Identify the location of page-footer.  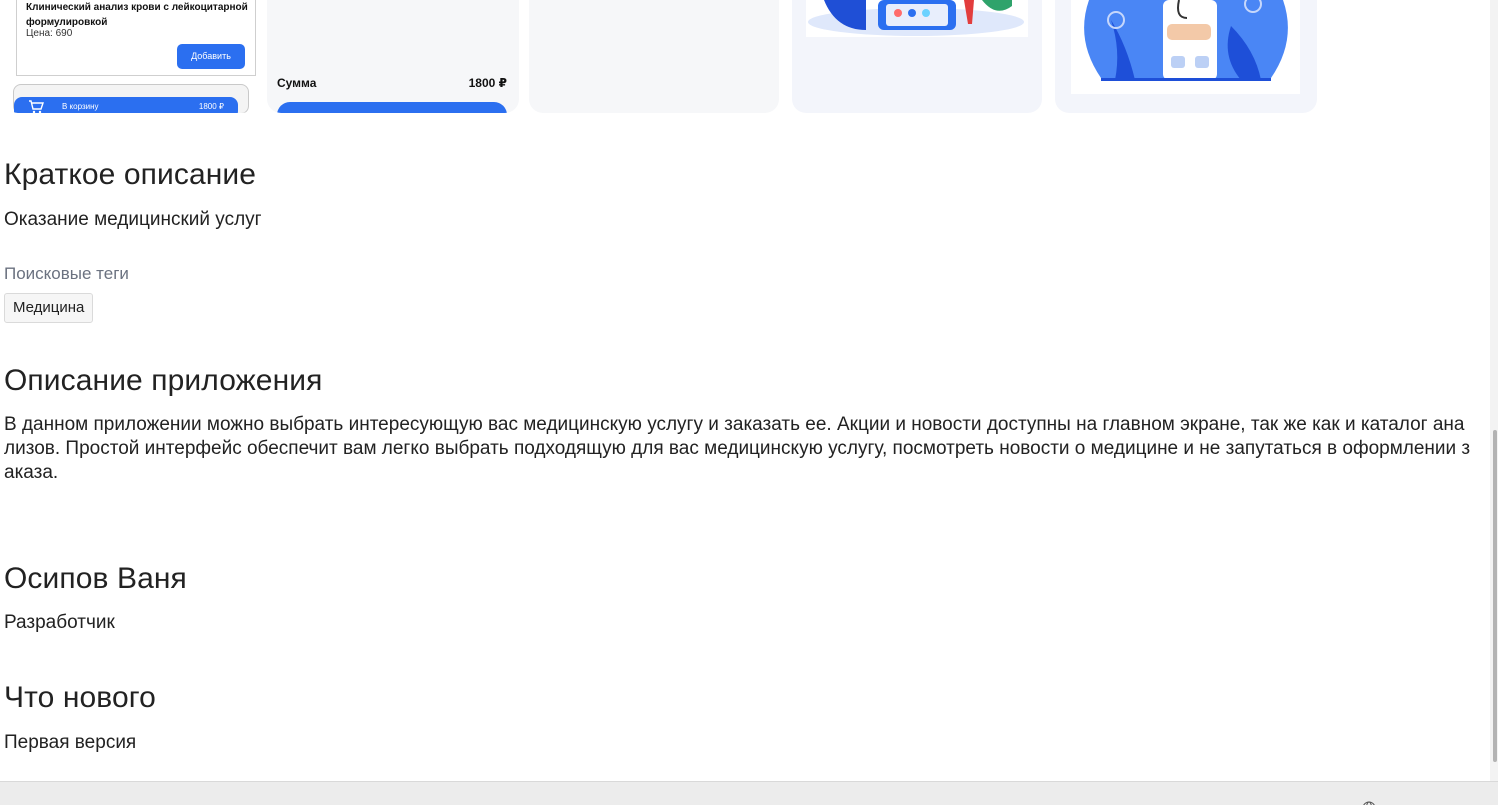
(749, 793).